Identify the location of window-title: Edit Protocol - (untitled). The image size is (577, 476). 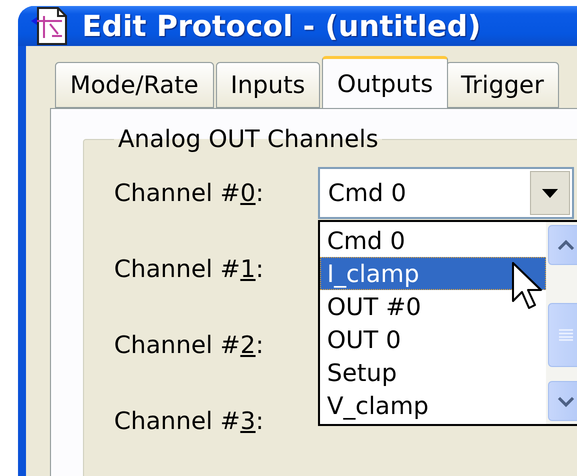
(281, 26).